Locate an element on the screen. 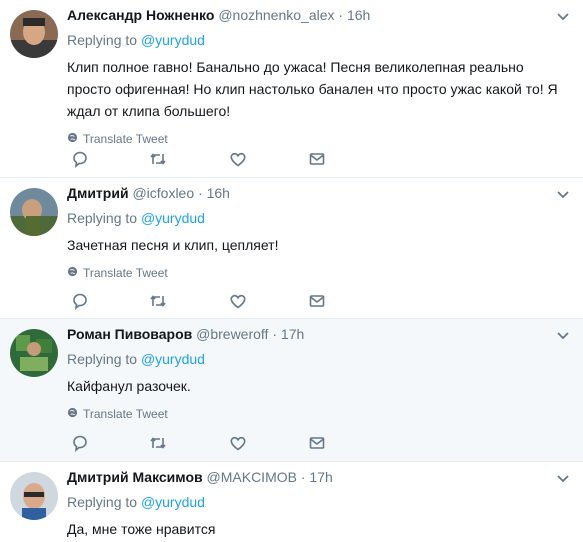 This screenshot has height=542, width=583. user-handle: @breweroff is located at coordinates (232, 334).